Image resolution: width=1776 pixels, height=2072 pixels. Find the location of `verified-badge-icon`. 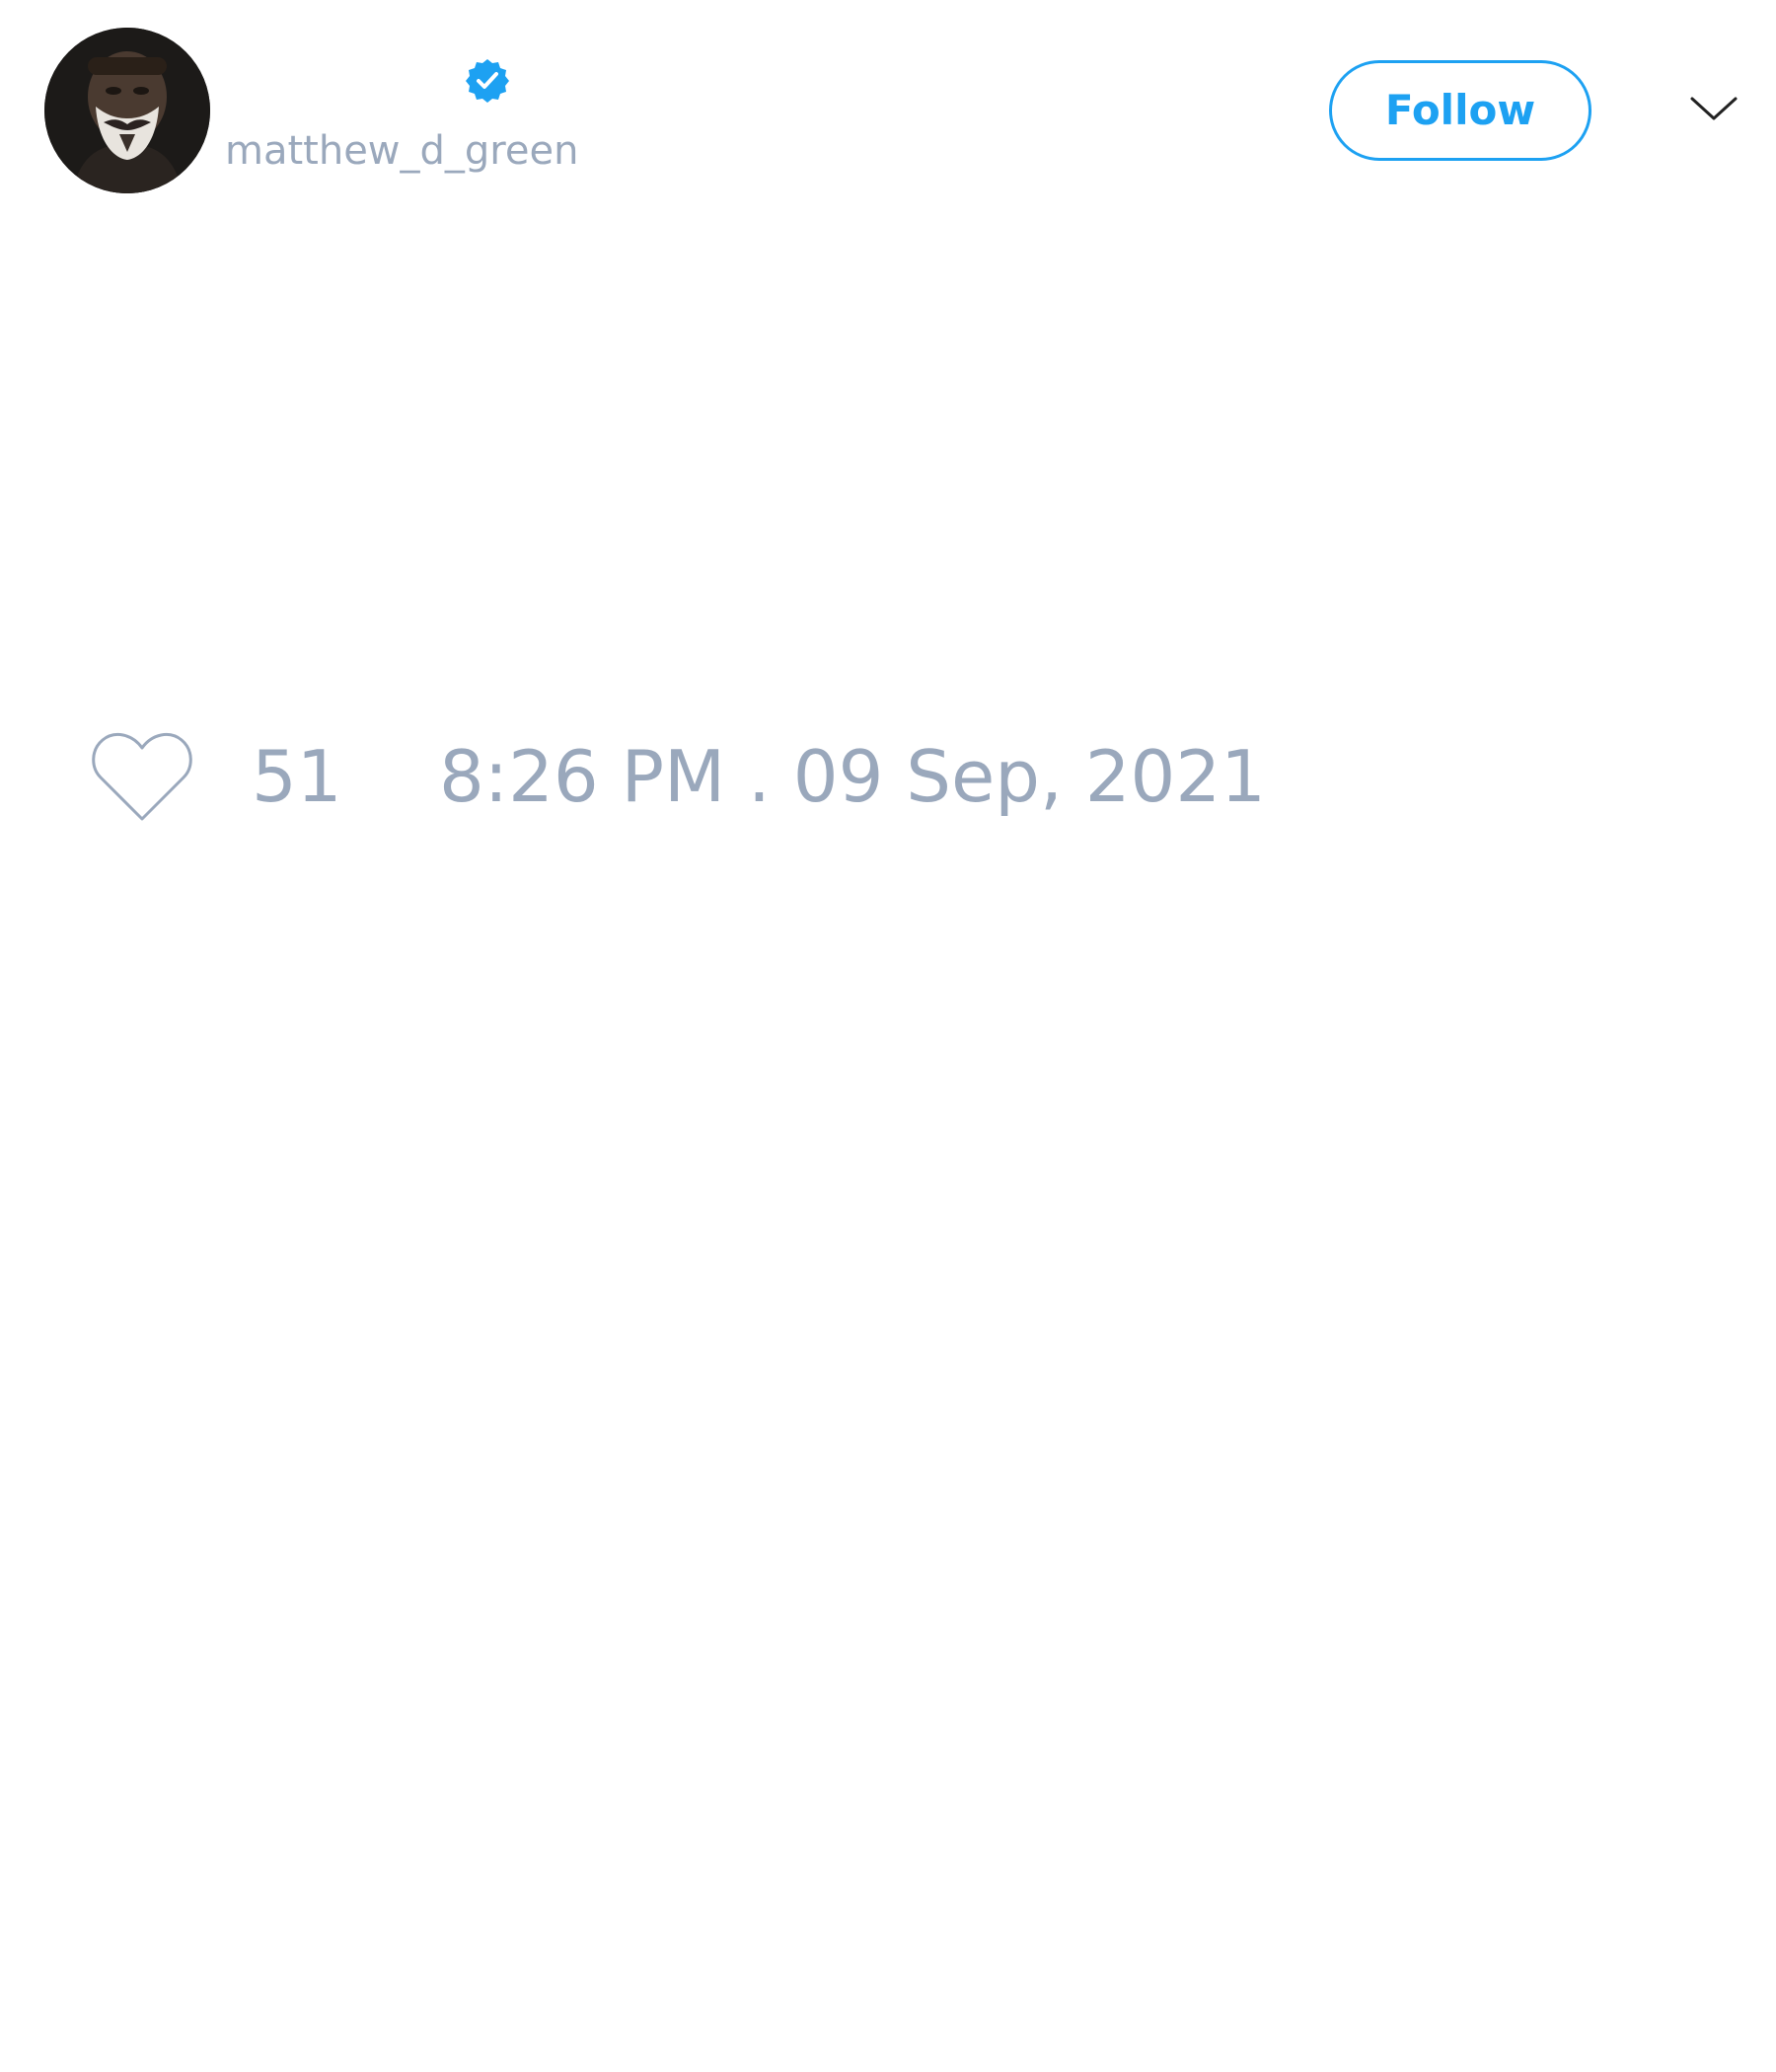

verified-badge-icon is located at coordinates (488, 81).